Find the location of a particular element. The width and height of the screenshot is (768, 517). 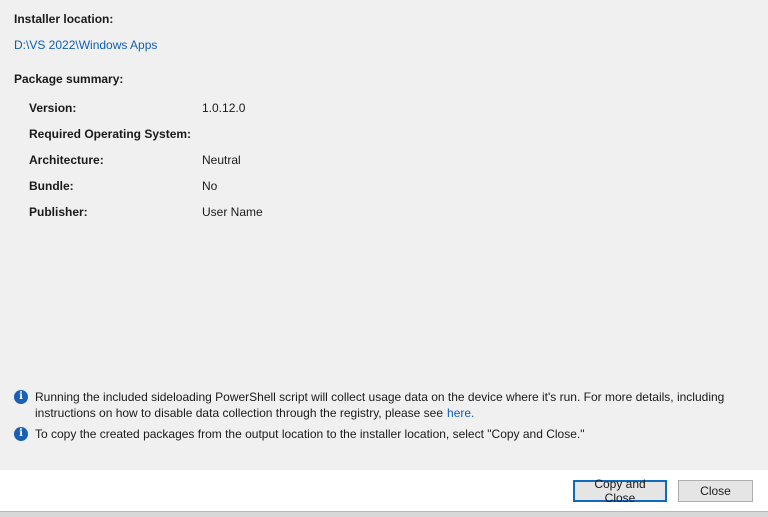

summary-value: No is located at coordinates (210, 186).